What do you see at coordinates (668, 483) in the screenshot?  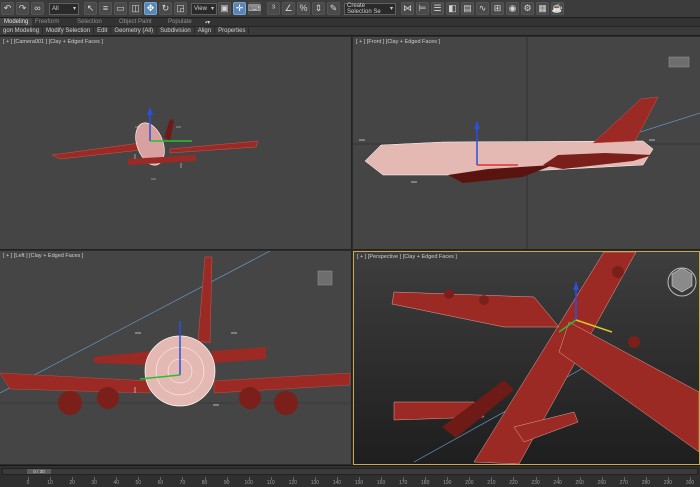 I see `timeline-tick-label: 290` at bounding box center [668, 483].